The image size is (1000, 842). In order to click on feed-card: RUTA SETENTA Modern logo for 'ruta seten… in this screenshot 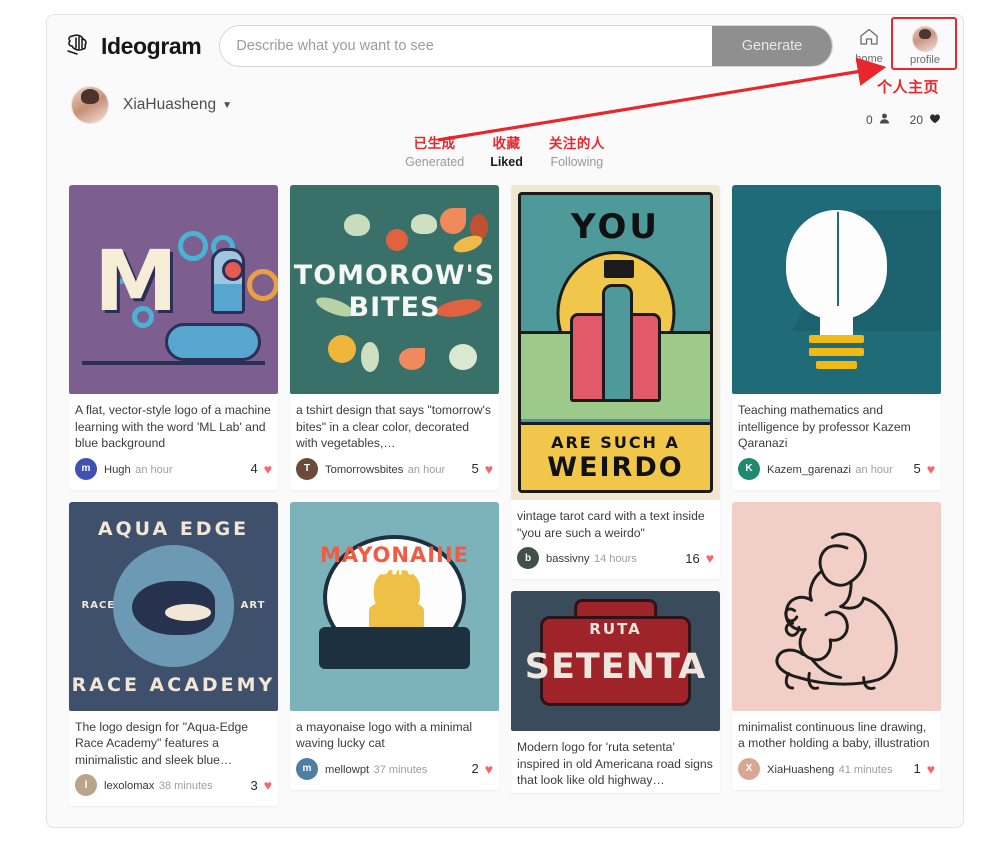, I will do `click(615, 692)`.